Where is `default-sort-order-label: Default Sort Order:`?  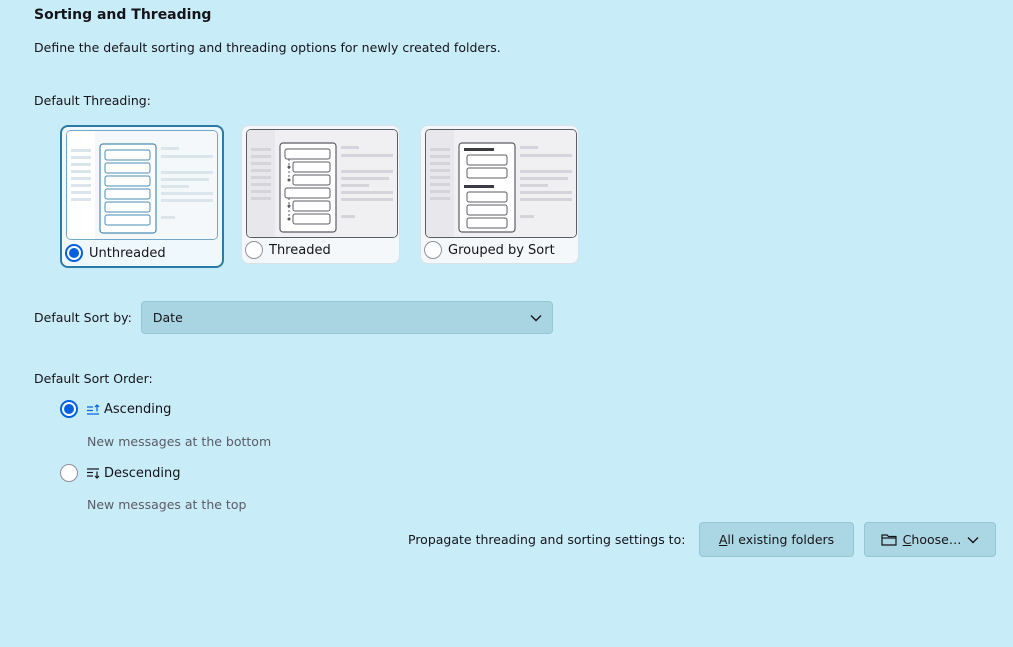
default-sort-order-label: Default Sort Order: is located at coordinates (93, 378).